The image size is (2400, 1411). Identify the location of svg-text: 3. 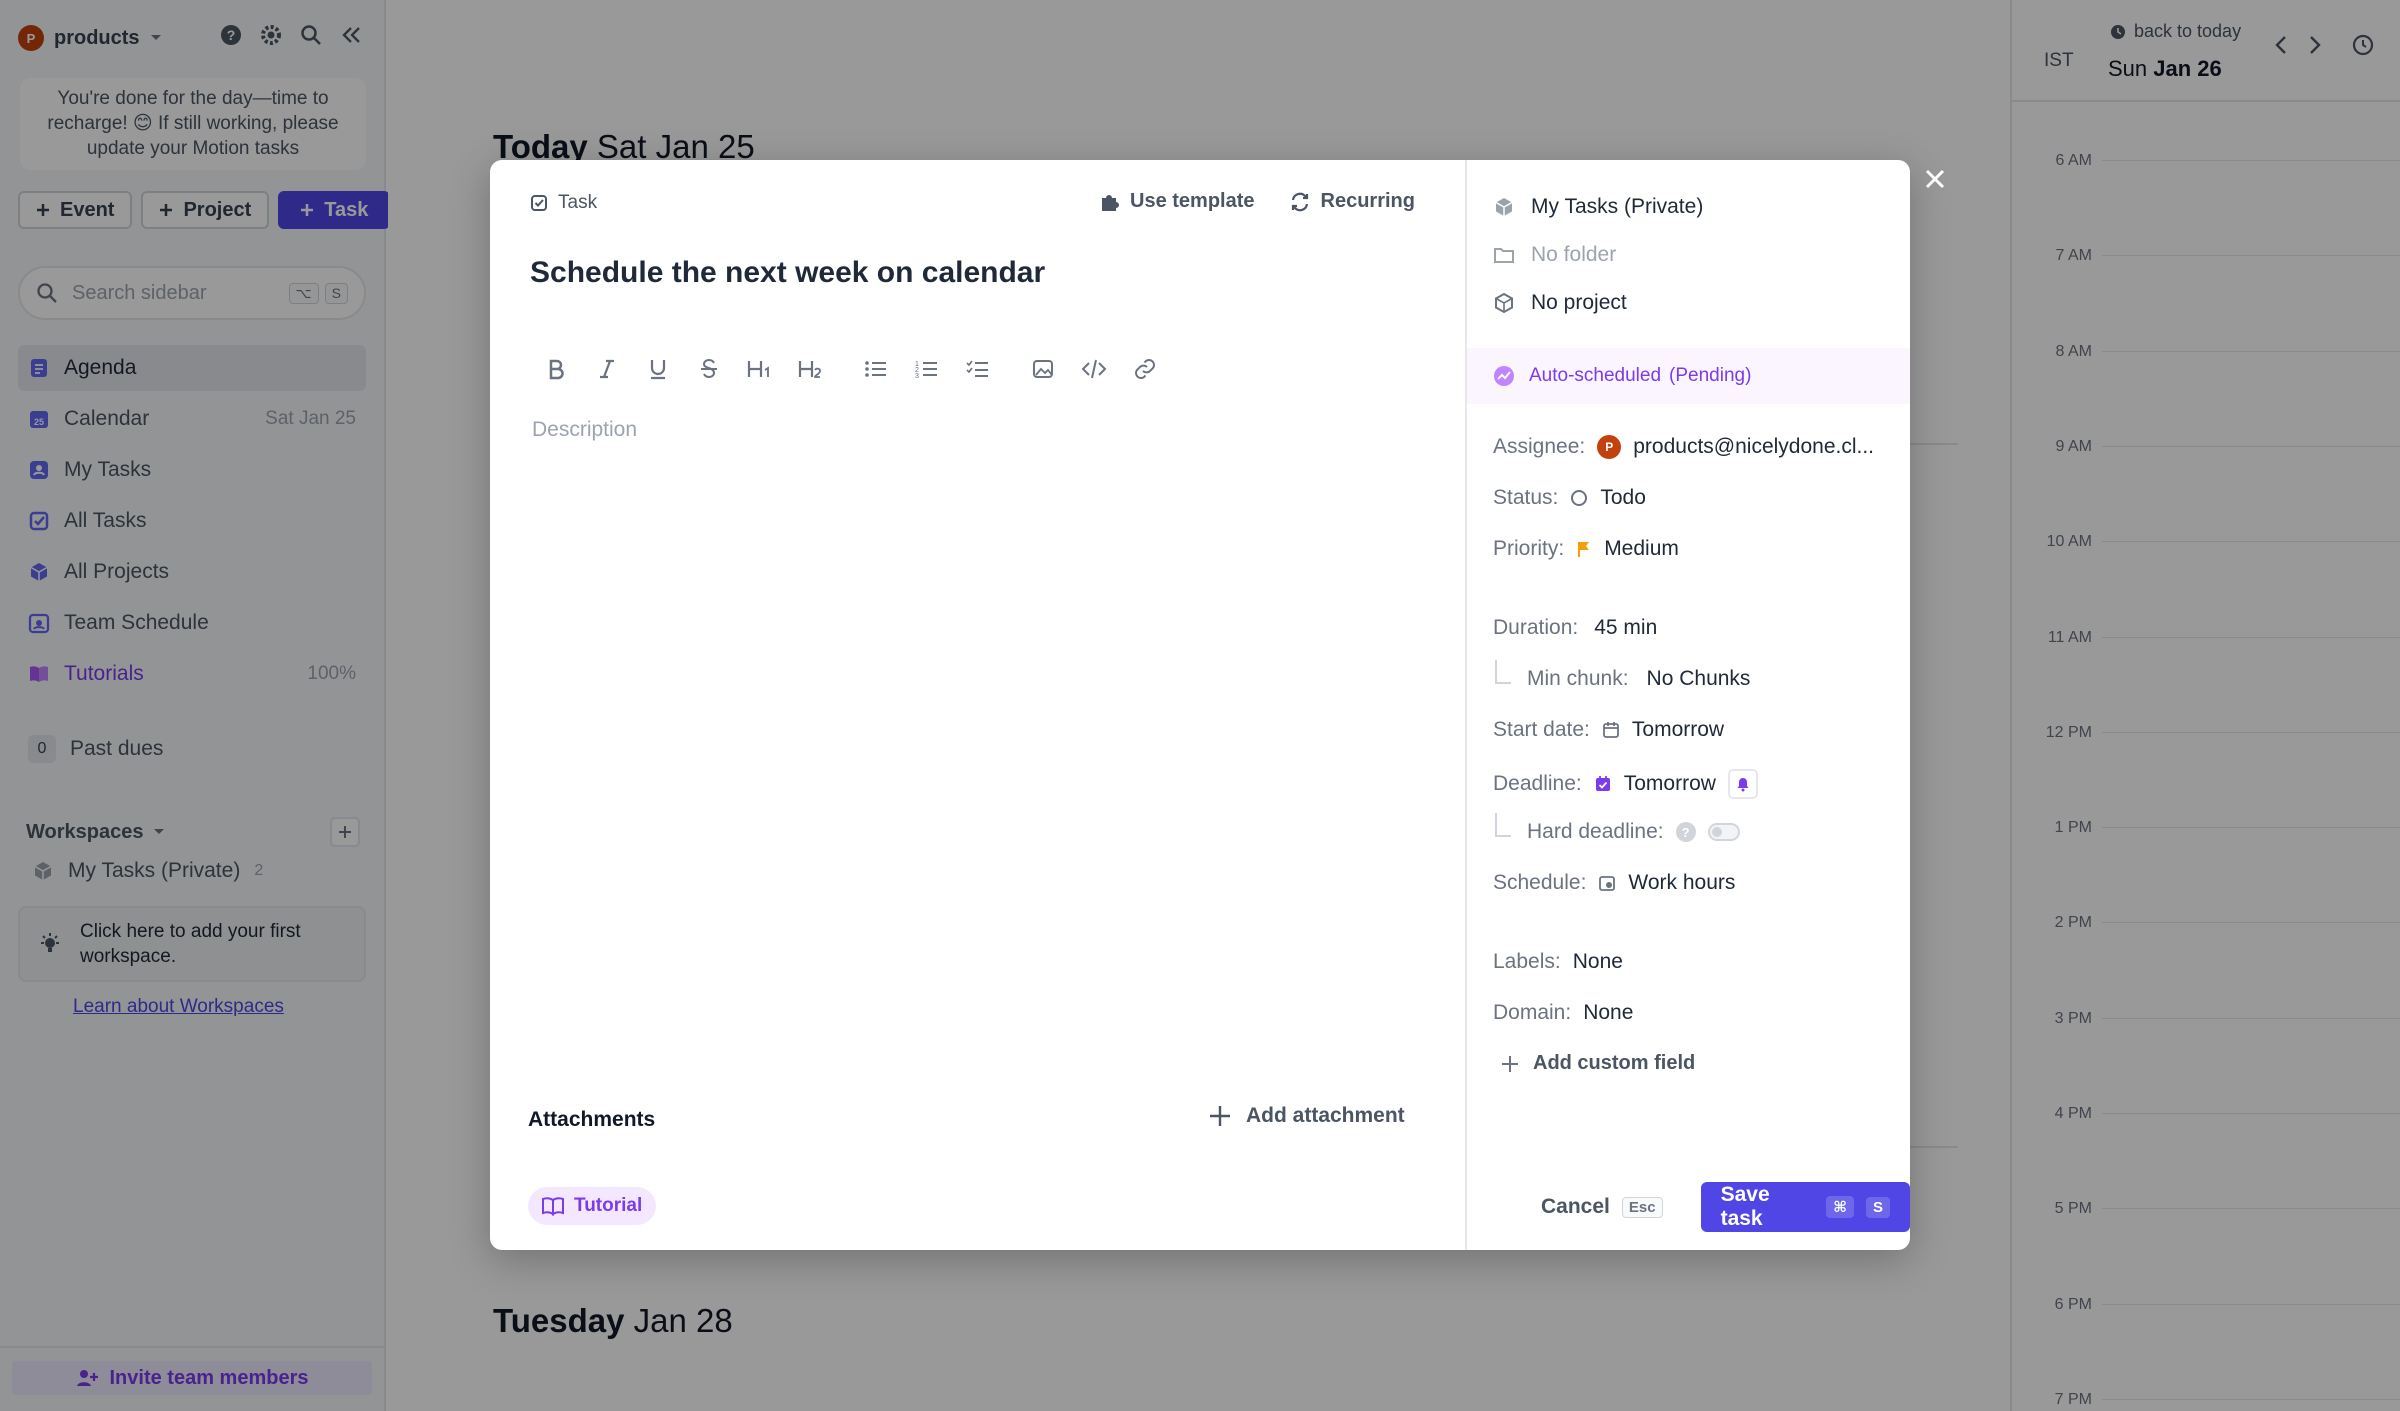
(917, 376).